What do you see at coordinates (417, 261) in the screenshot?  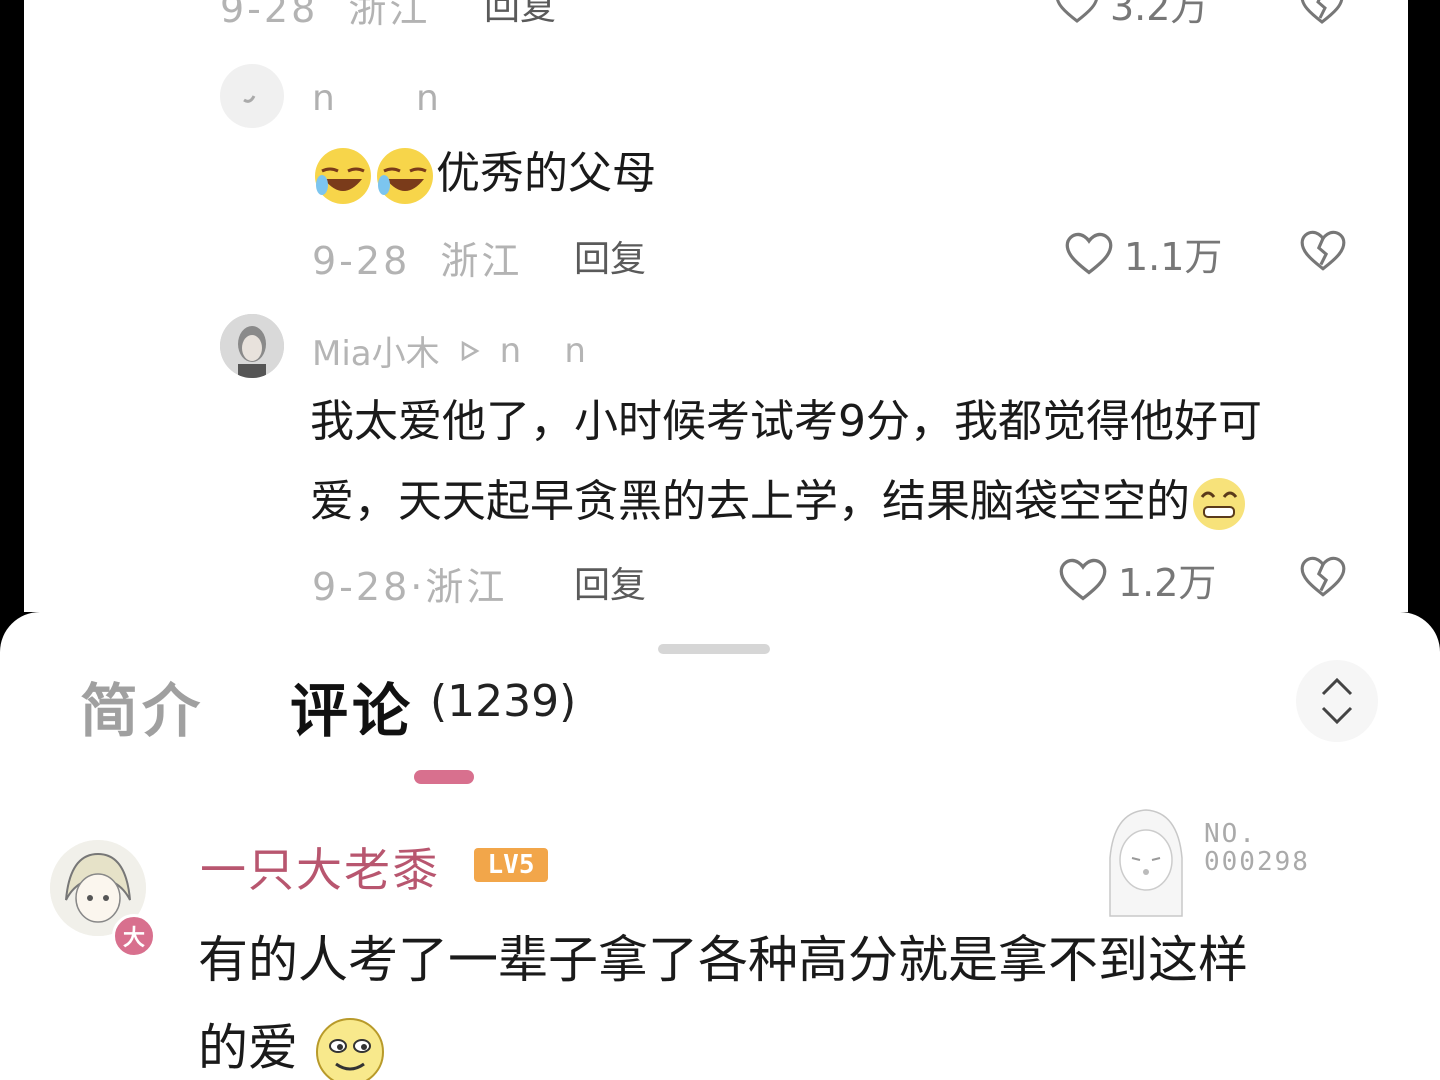 I see `comment-meta: 9-28 浙江` at bounding box center [417, 261].